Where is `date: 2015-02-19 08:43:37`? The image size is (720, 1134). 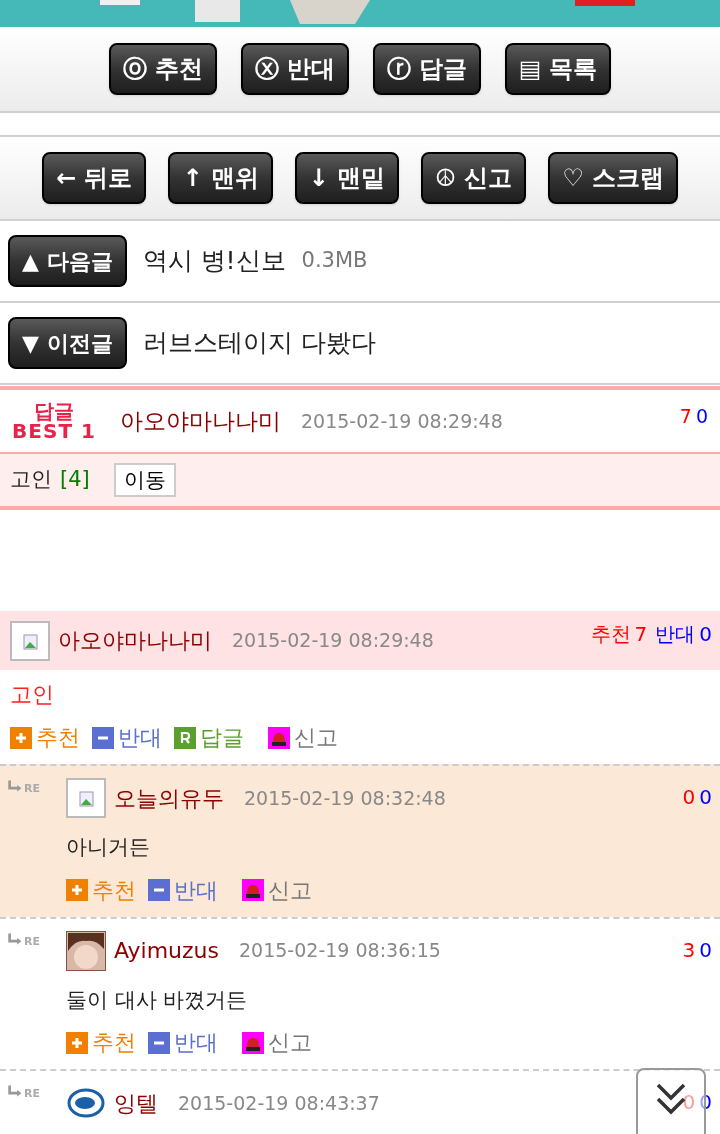 date: 2015-02-19 08:43:37 is located at coordinates (279, 1103).